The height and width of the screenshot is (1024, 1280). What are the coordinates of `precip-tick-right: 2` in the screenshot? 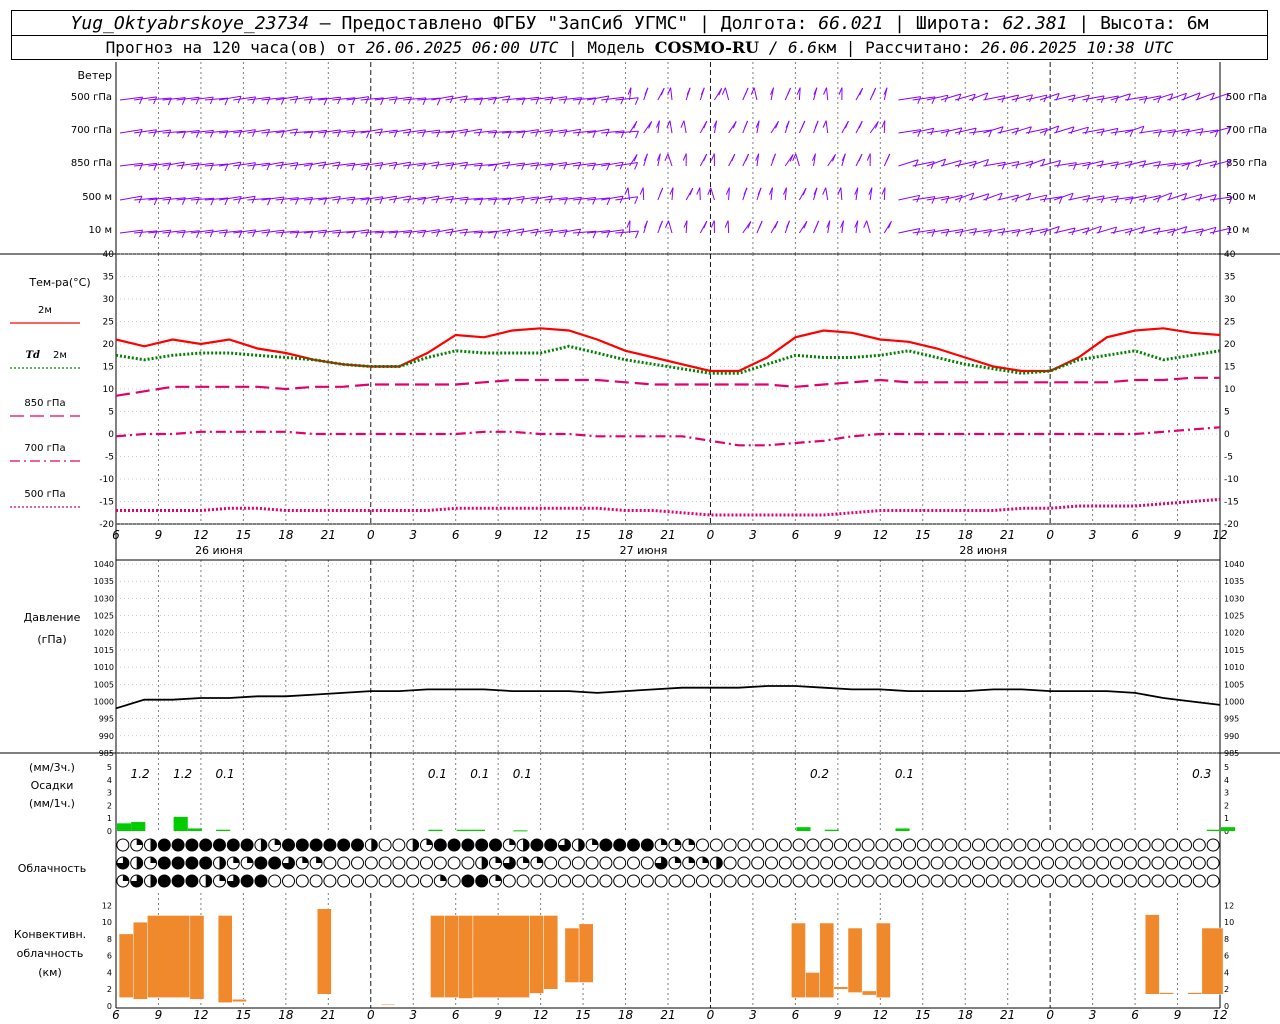 It's located at (1226, 805).